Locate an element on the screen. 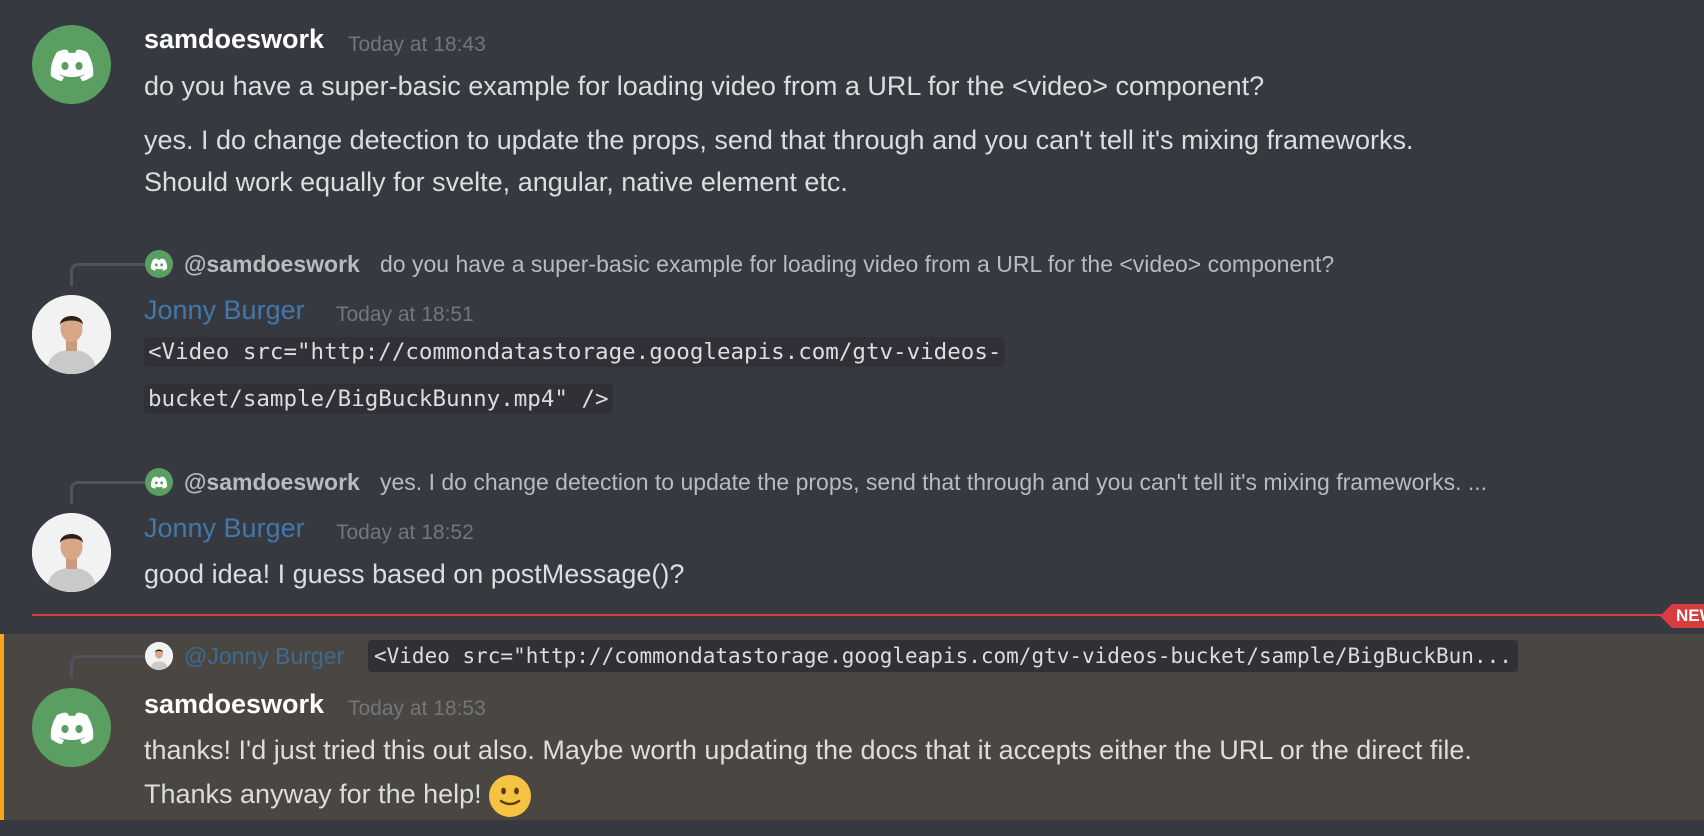 The image size is (1704, 836). message-timestamp: Today at 18:43 is located at coordinates (417, 44).